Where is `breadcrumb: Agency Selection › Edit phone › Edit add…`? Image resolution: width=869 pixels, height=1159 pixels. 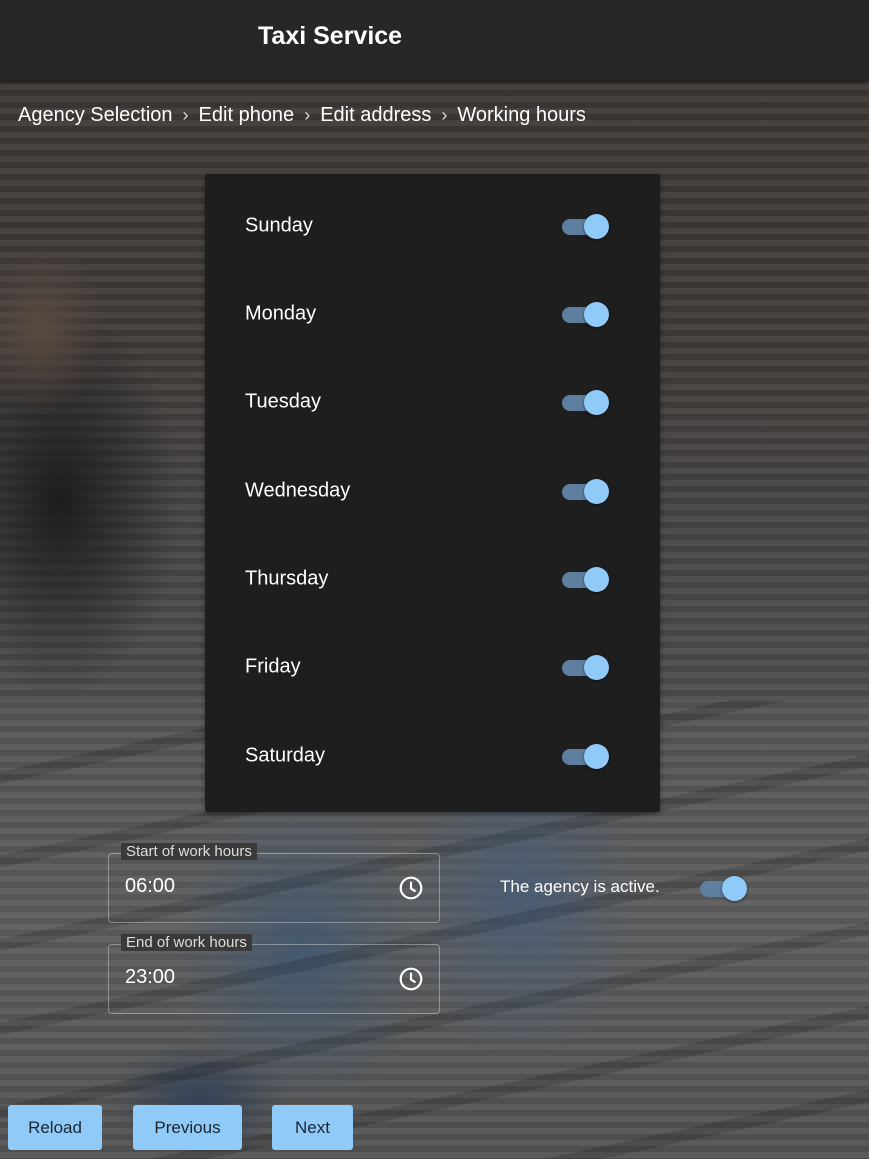 breadcrumb: Agency Selection › Edit phone › Edit add… is located at coordinates (302, 115).